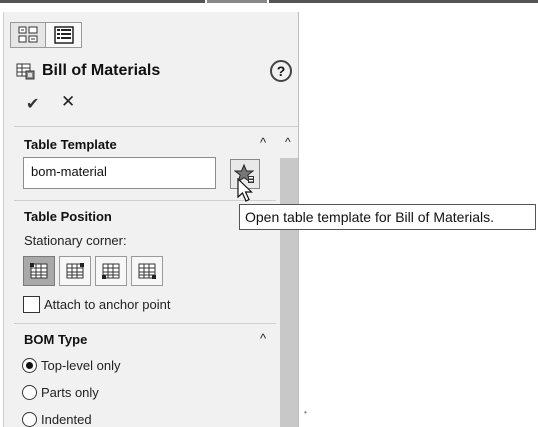  I want to click on attach-anchor-option: Attach to anchor point, so click(96, 304).